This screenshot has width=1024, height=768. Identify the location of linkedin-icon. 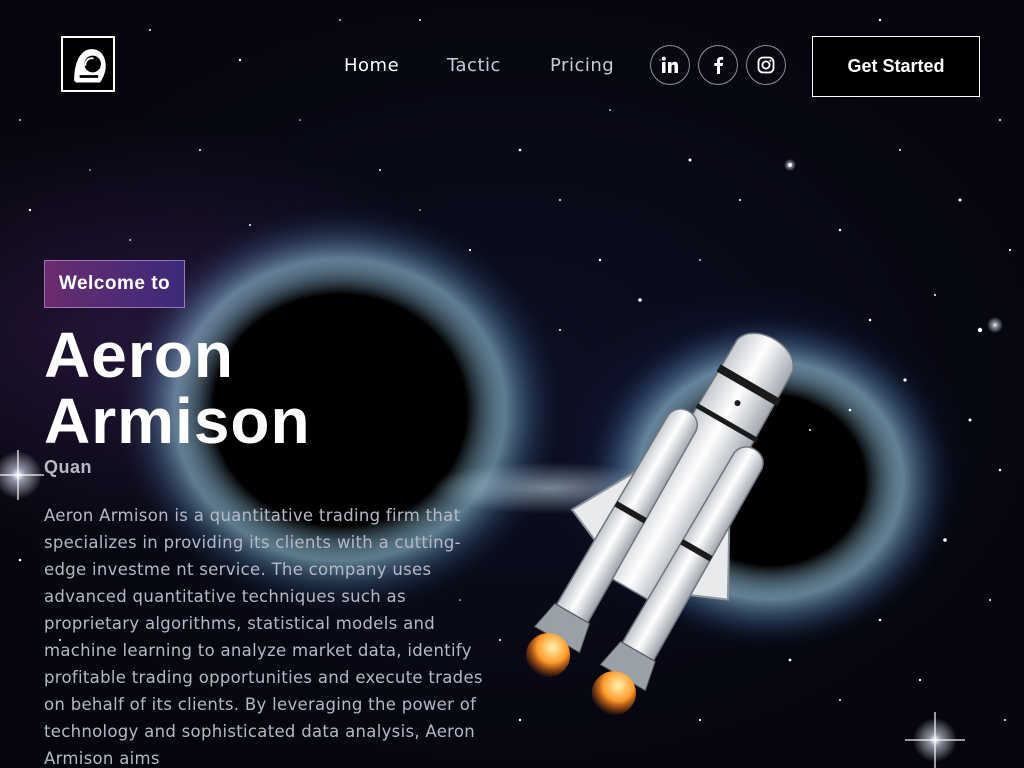
(669, 64).